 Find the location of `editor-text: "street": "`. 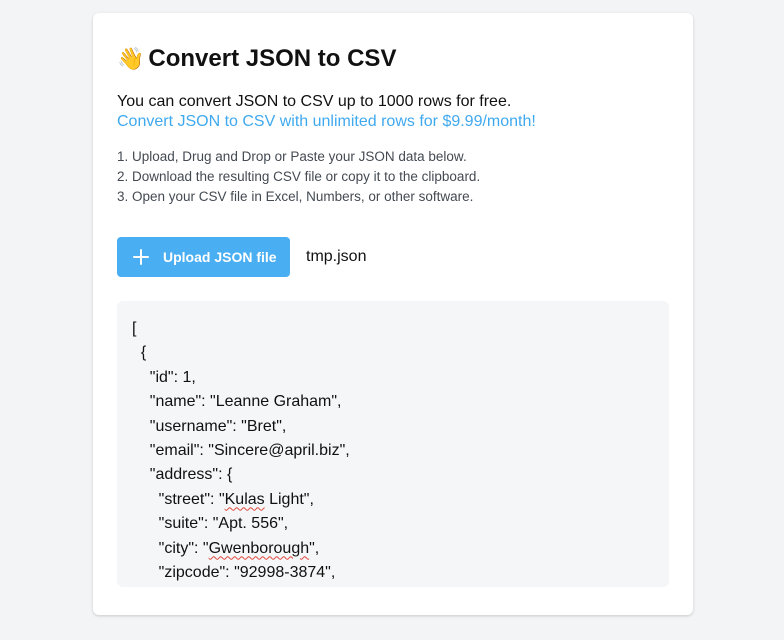

editor-text: "street": " is located at coordinates (178, 499).